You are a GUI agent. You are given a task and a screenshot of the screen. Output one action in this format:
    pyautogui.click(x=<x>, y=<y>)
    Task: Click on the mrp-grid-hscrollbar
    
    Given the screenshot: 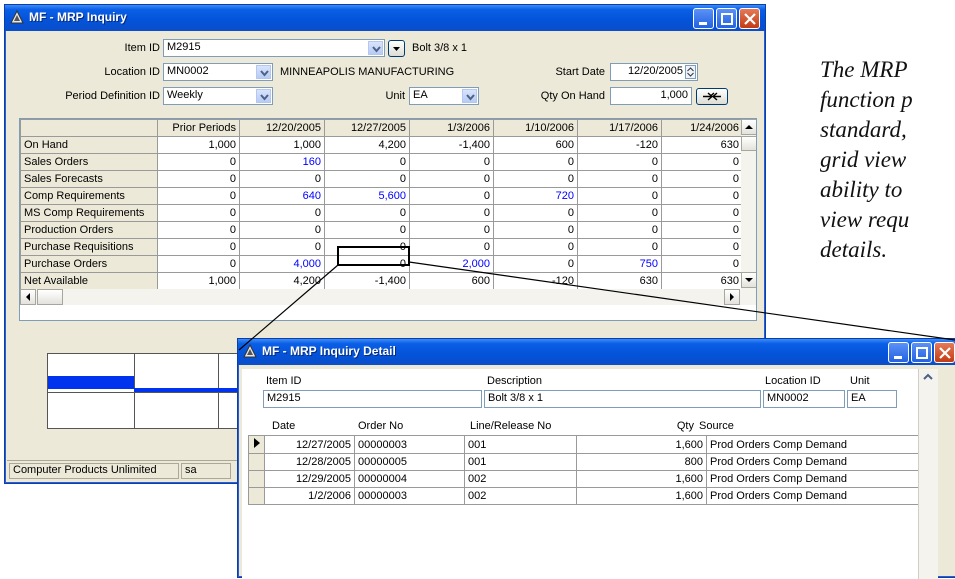 What is the action you would take?
    pyautogui.click(x=380, y=297)
    